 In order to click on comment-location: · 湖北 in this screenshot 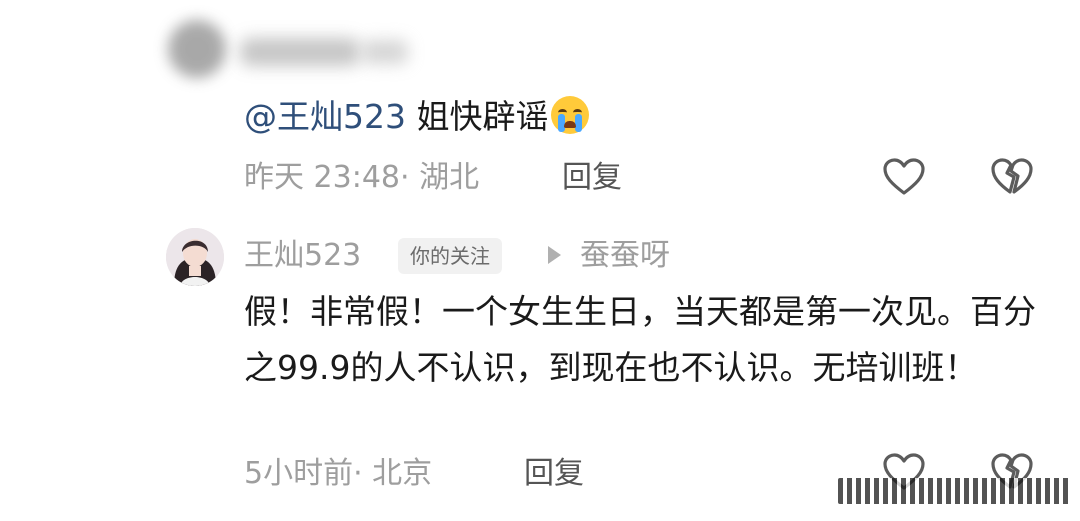, I will do `click(440, 177)`.